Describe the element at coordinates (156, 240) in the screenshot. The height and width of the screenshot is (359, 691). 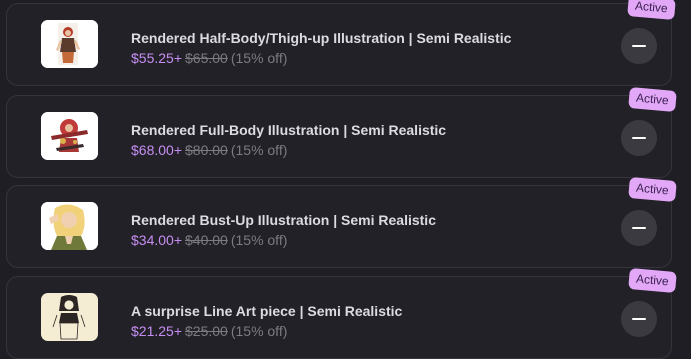
I see `sale-price: $34.00+` at that location.